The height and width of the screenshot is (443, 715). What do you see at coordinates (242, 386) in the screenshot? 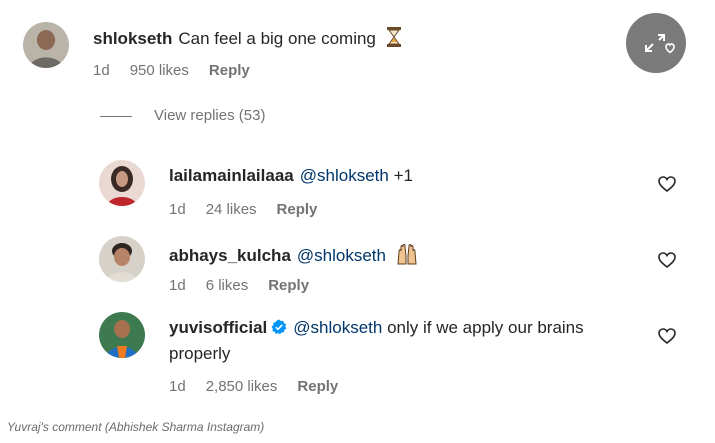
I see `likes-count: 2,850 likes` at bounding box center [242, 386].